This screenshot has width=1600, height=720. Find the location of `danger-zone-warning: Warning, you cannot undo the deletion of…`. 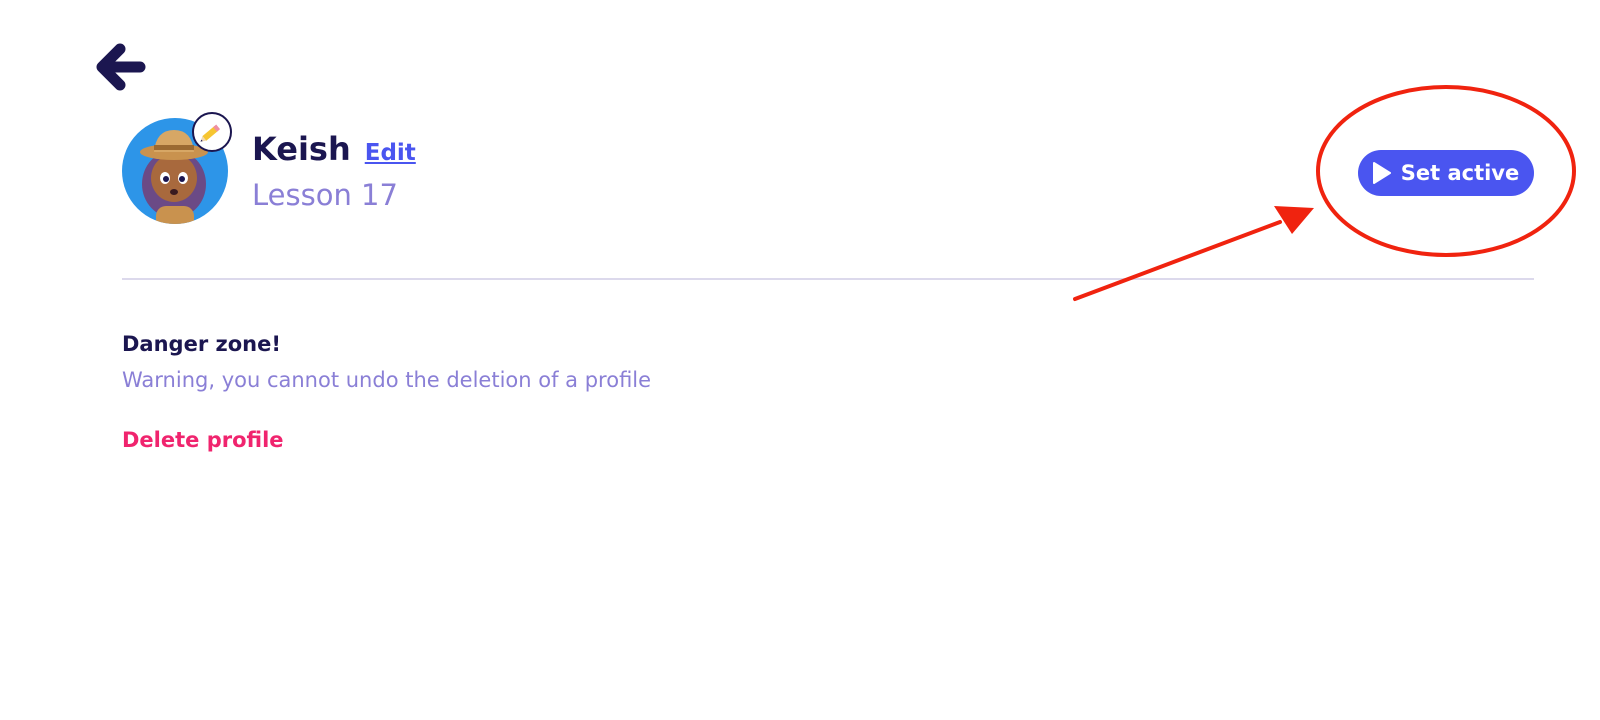

danger-zone-warning: Warning, you cannot undo the deletion of… is located at coordinates (387, 380).